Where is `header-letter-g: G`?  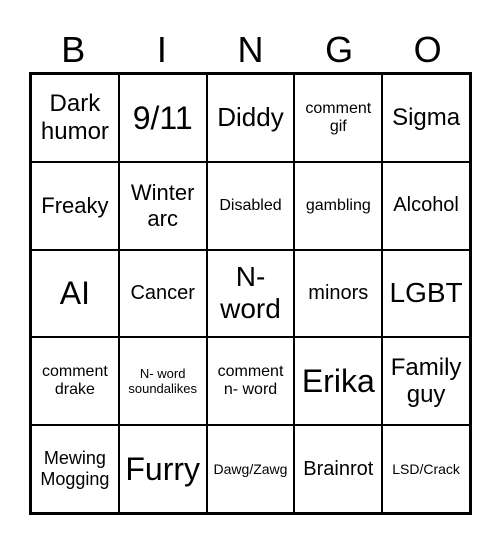
header-letter-g: G is located at coordinates (339, 49).